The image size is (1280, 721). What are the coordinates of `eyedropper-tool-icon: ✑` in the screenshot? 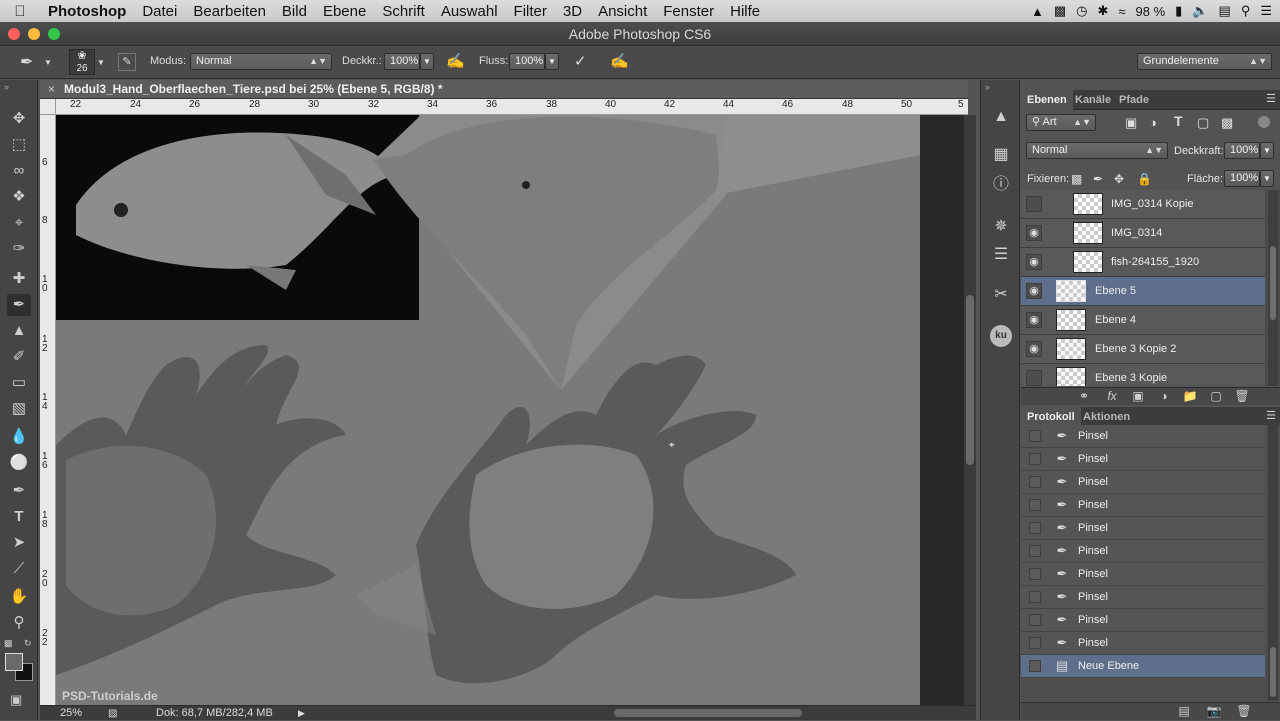 It's located at (19, 249).